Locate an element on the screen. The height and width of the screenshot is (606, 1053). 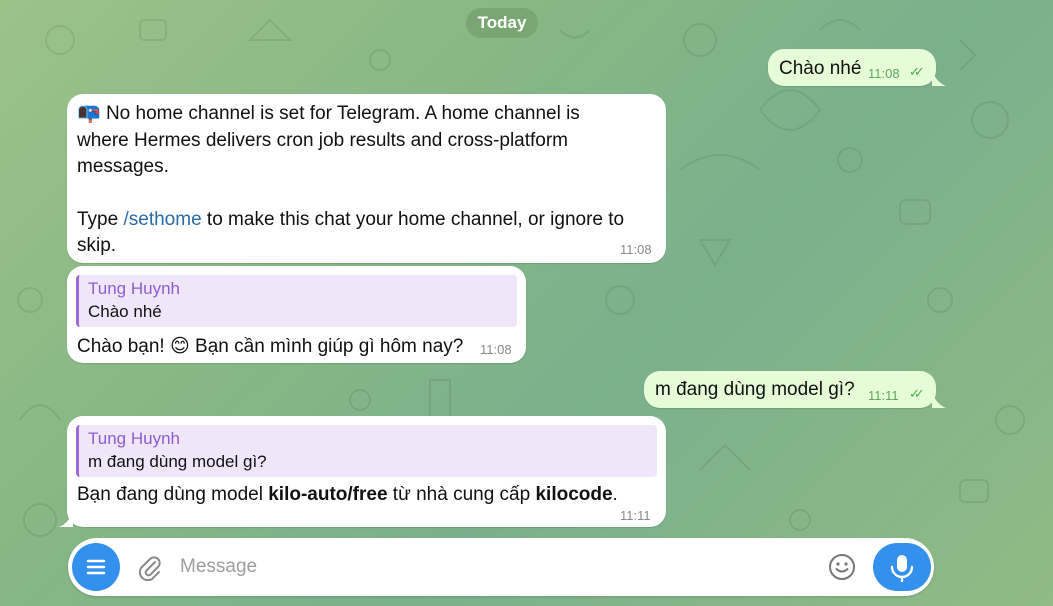
menu-button is located at coordinates (96, 567).